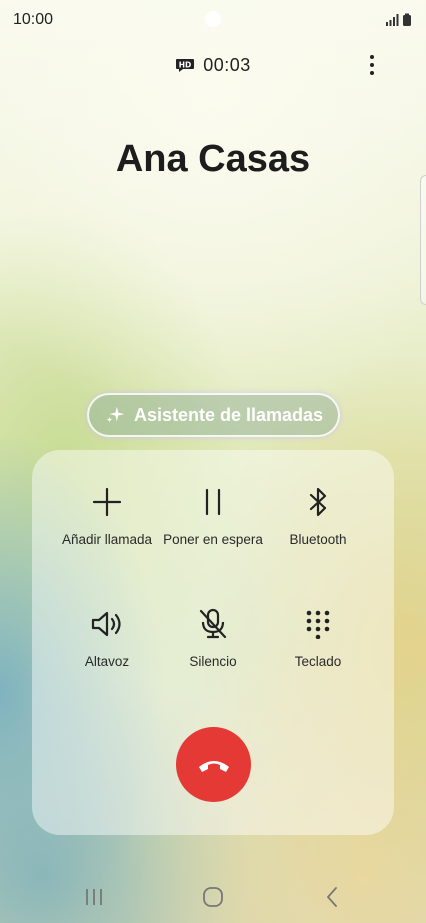 The image size is (426, 923). Describe the element at coordinates (318, 502) in the screenshot. I see `bluetooth-icon` at that location.